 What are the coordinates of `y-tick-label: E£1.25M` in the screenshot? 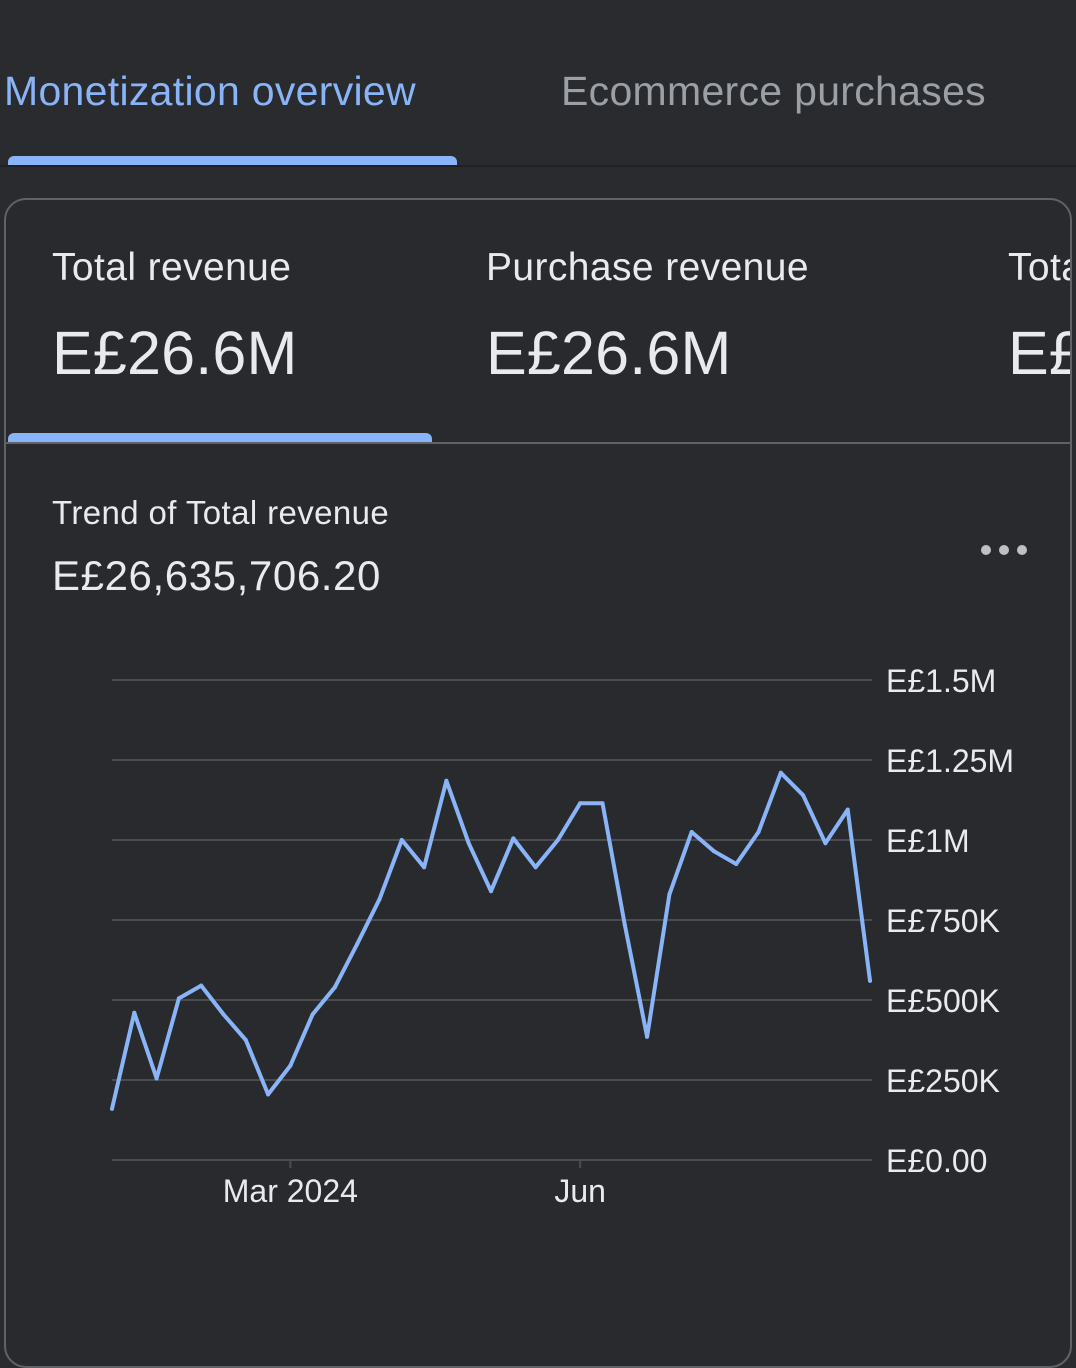 It's located at (950, 761).